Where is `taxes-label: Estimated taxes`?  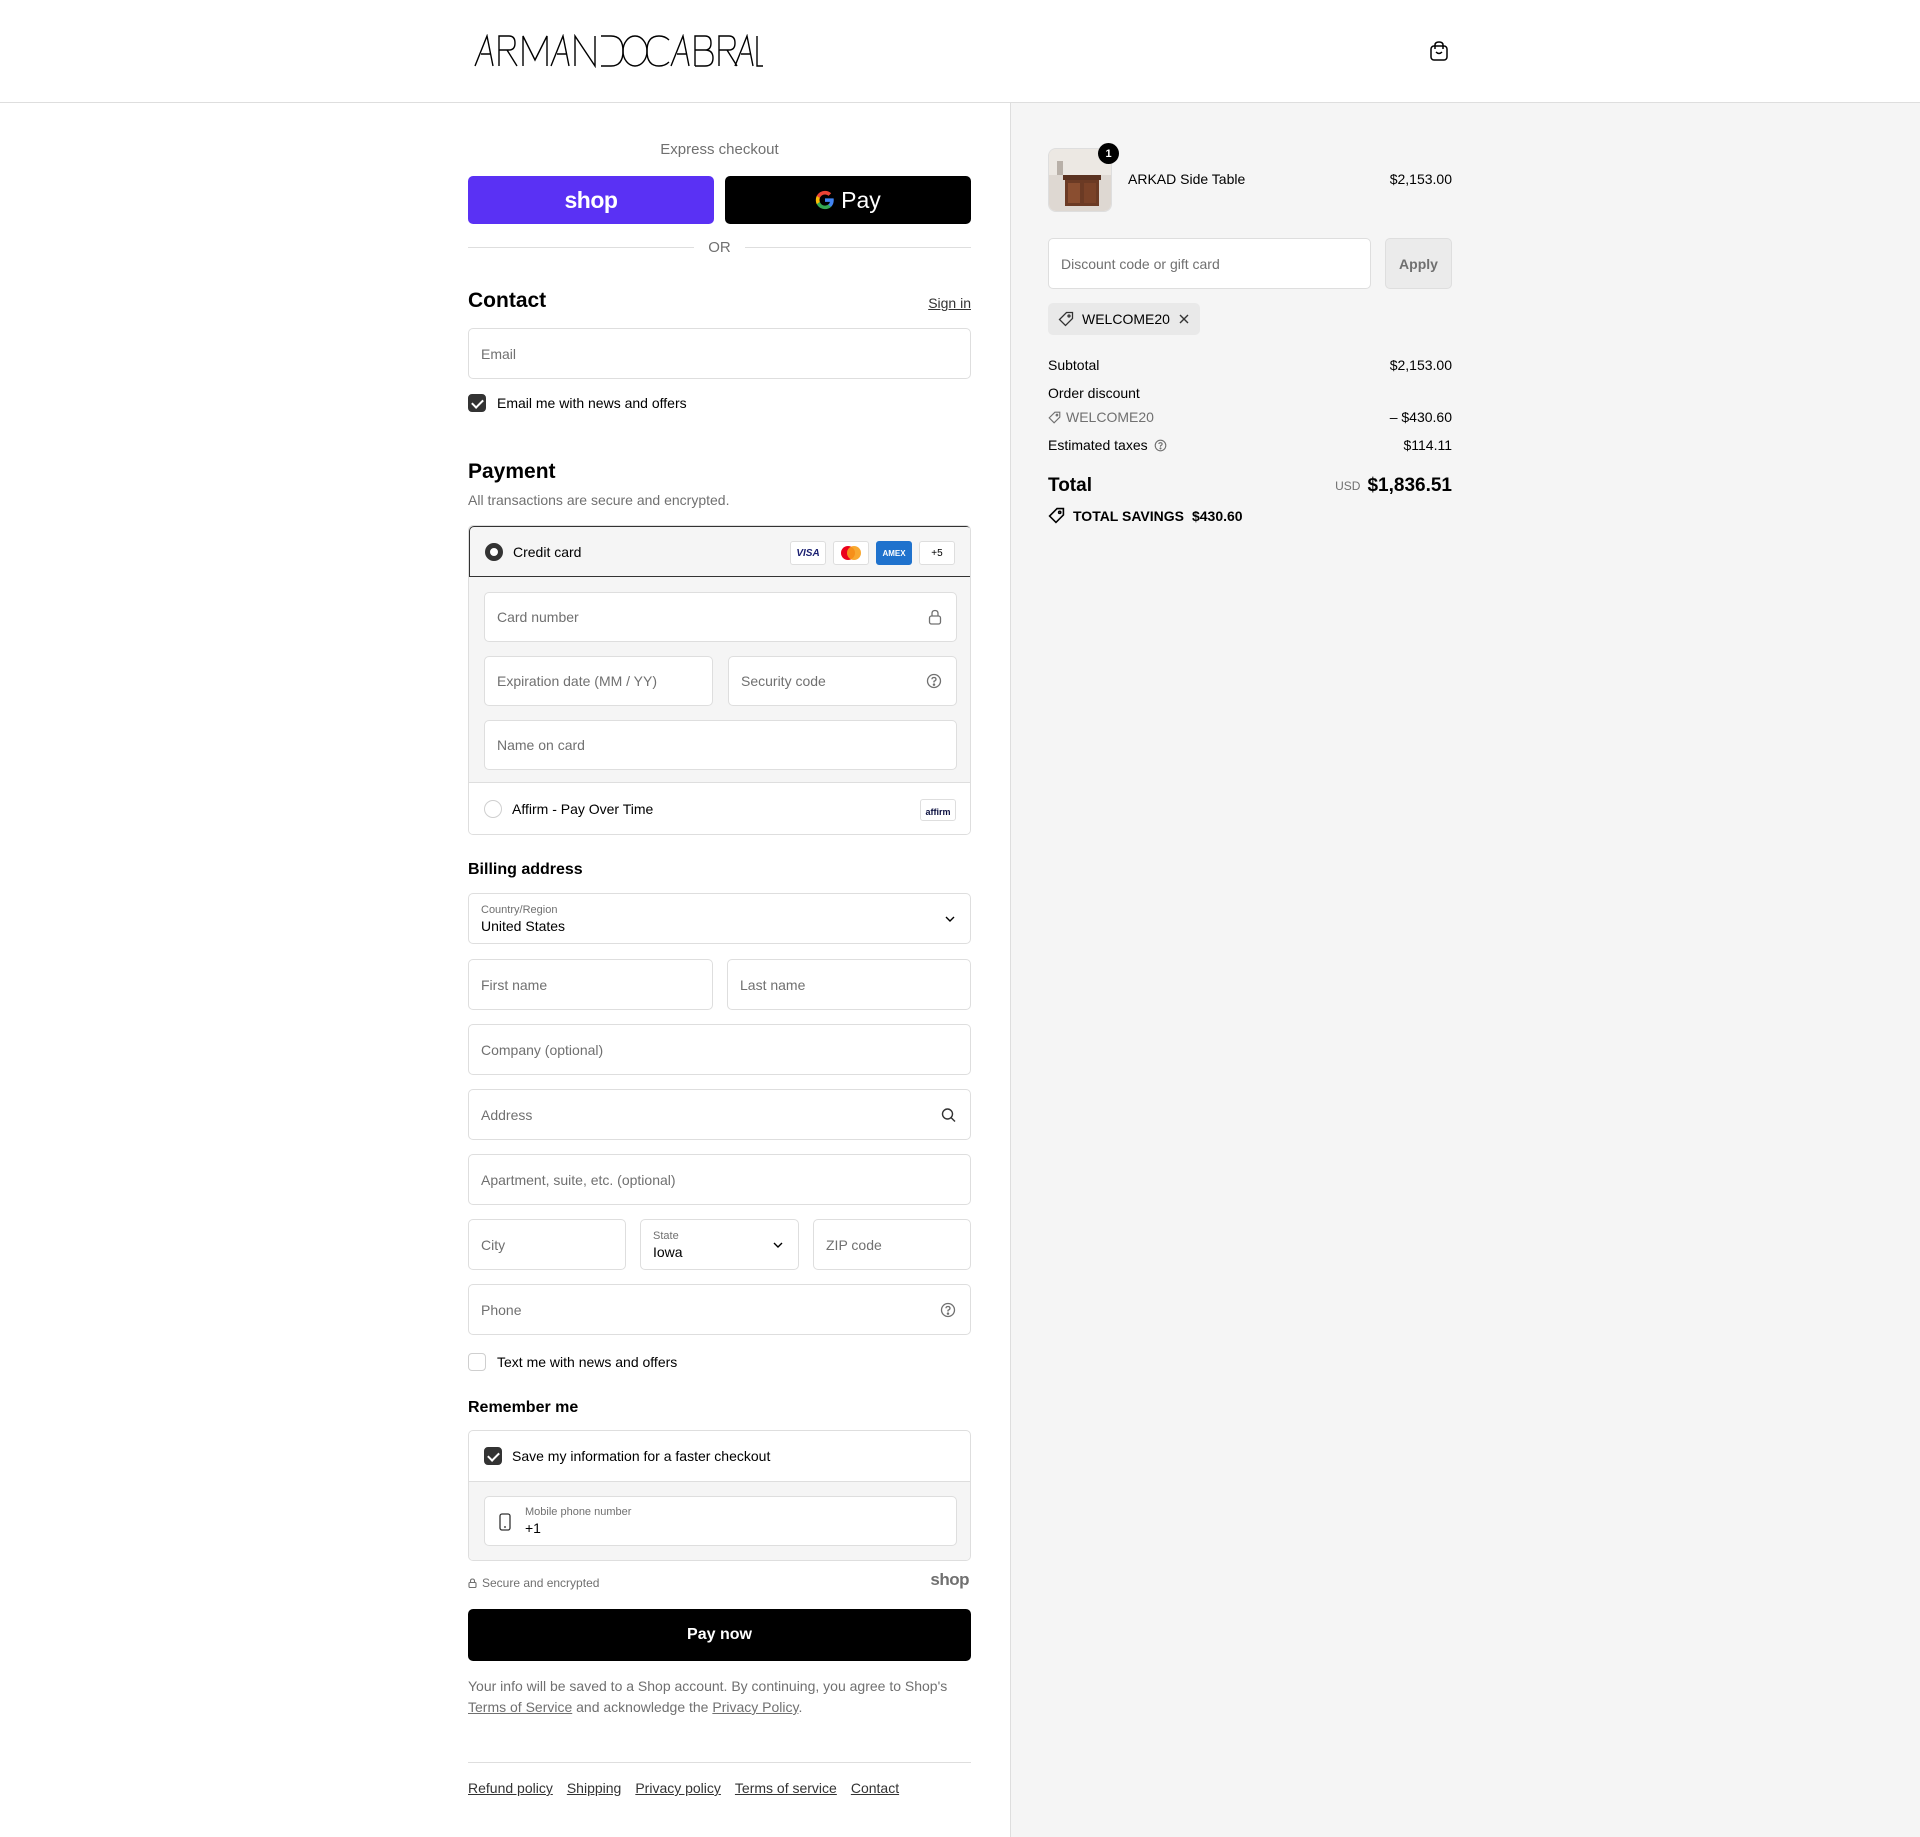 taxes-label: Estimated taxes is located at coordinates (1098, 445).